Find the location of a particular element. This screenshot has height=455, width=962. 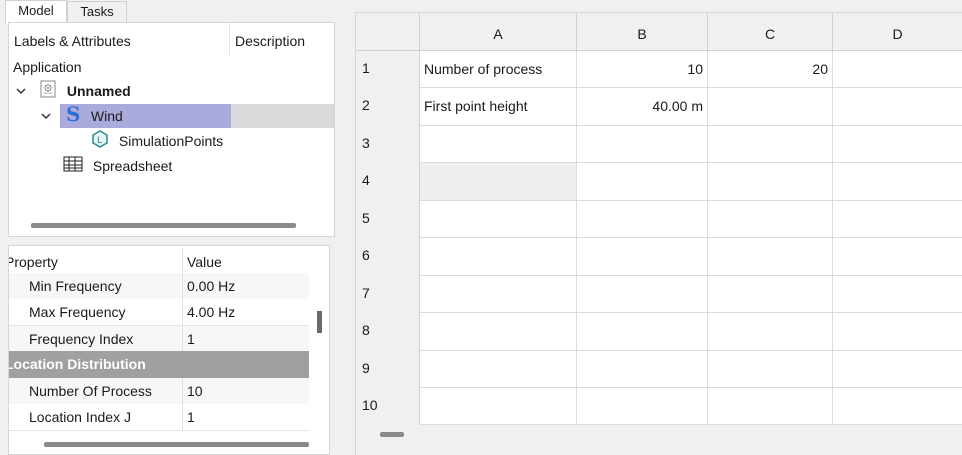

cell-d1 is located at coordinates (897, 69).